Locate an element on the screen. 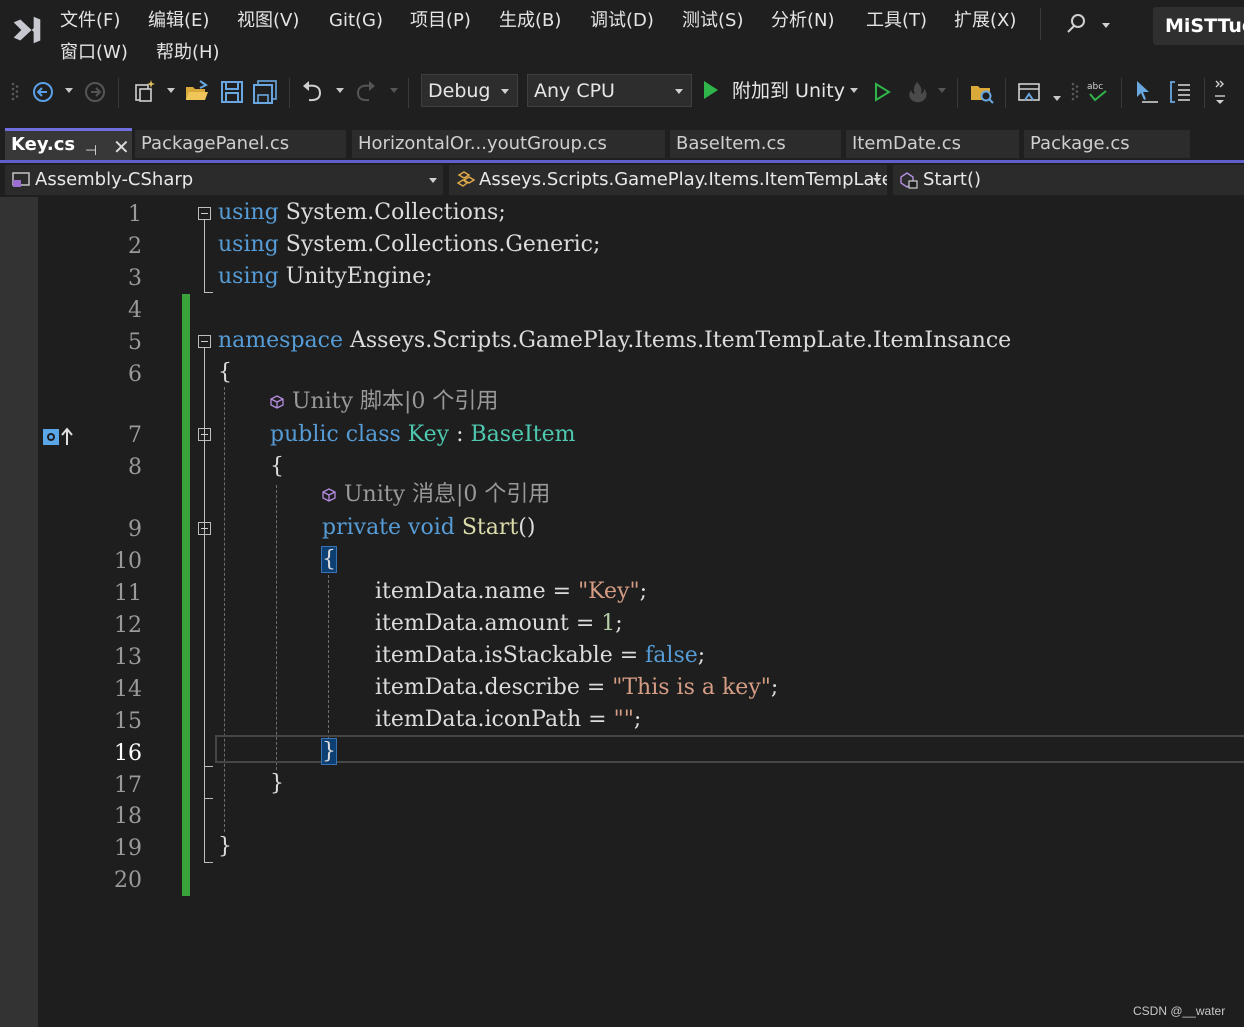 The width and height of the screenshot is (1244, 1027). select-element-icon is located at coordinates (1146, 92).